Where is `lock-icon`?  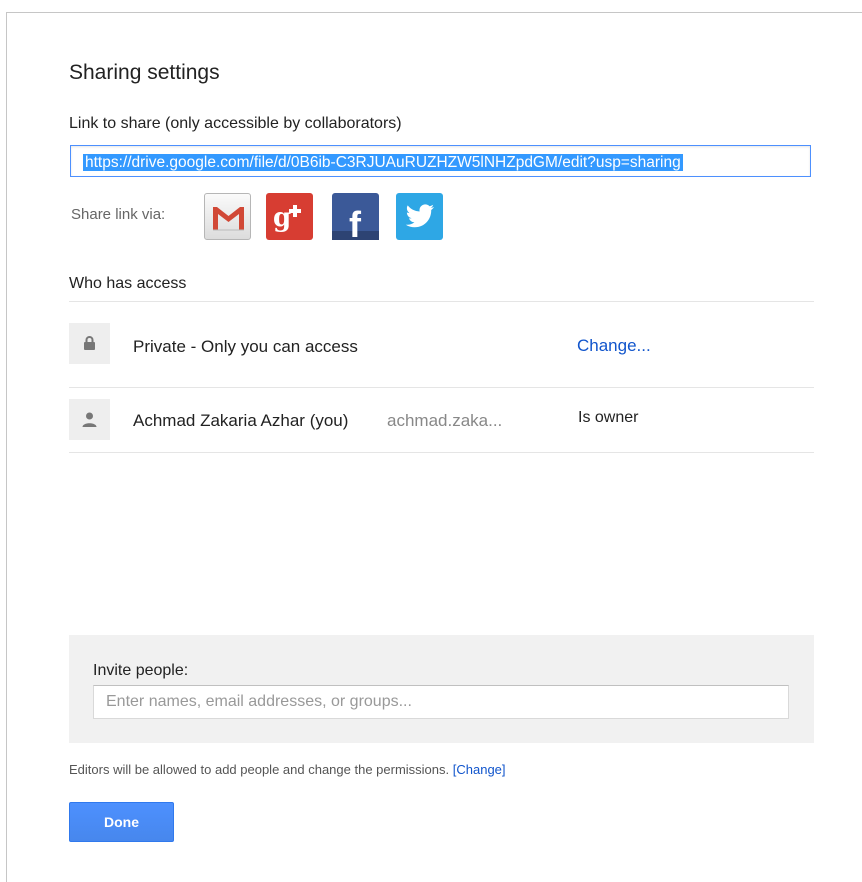
lock-icon is located at coordinates (89, 343).